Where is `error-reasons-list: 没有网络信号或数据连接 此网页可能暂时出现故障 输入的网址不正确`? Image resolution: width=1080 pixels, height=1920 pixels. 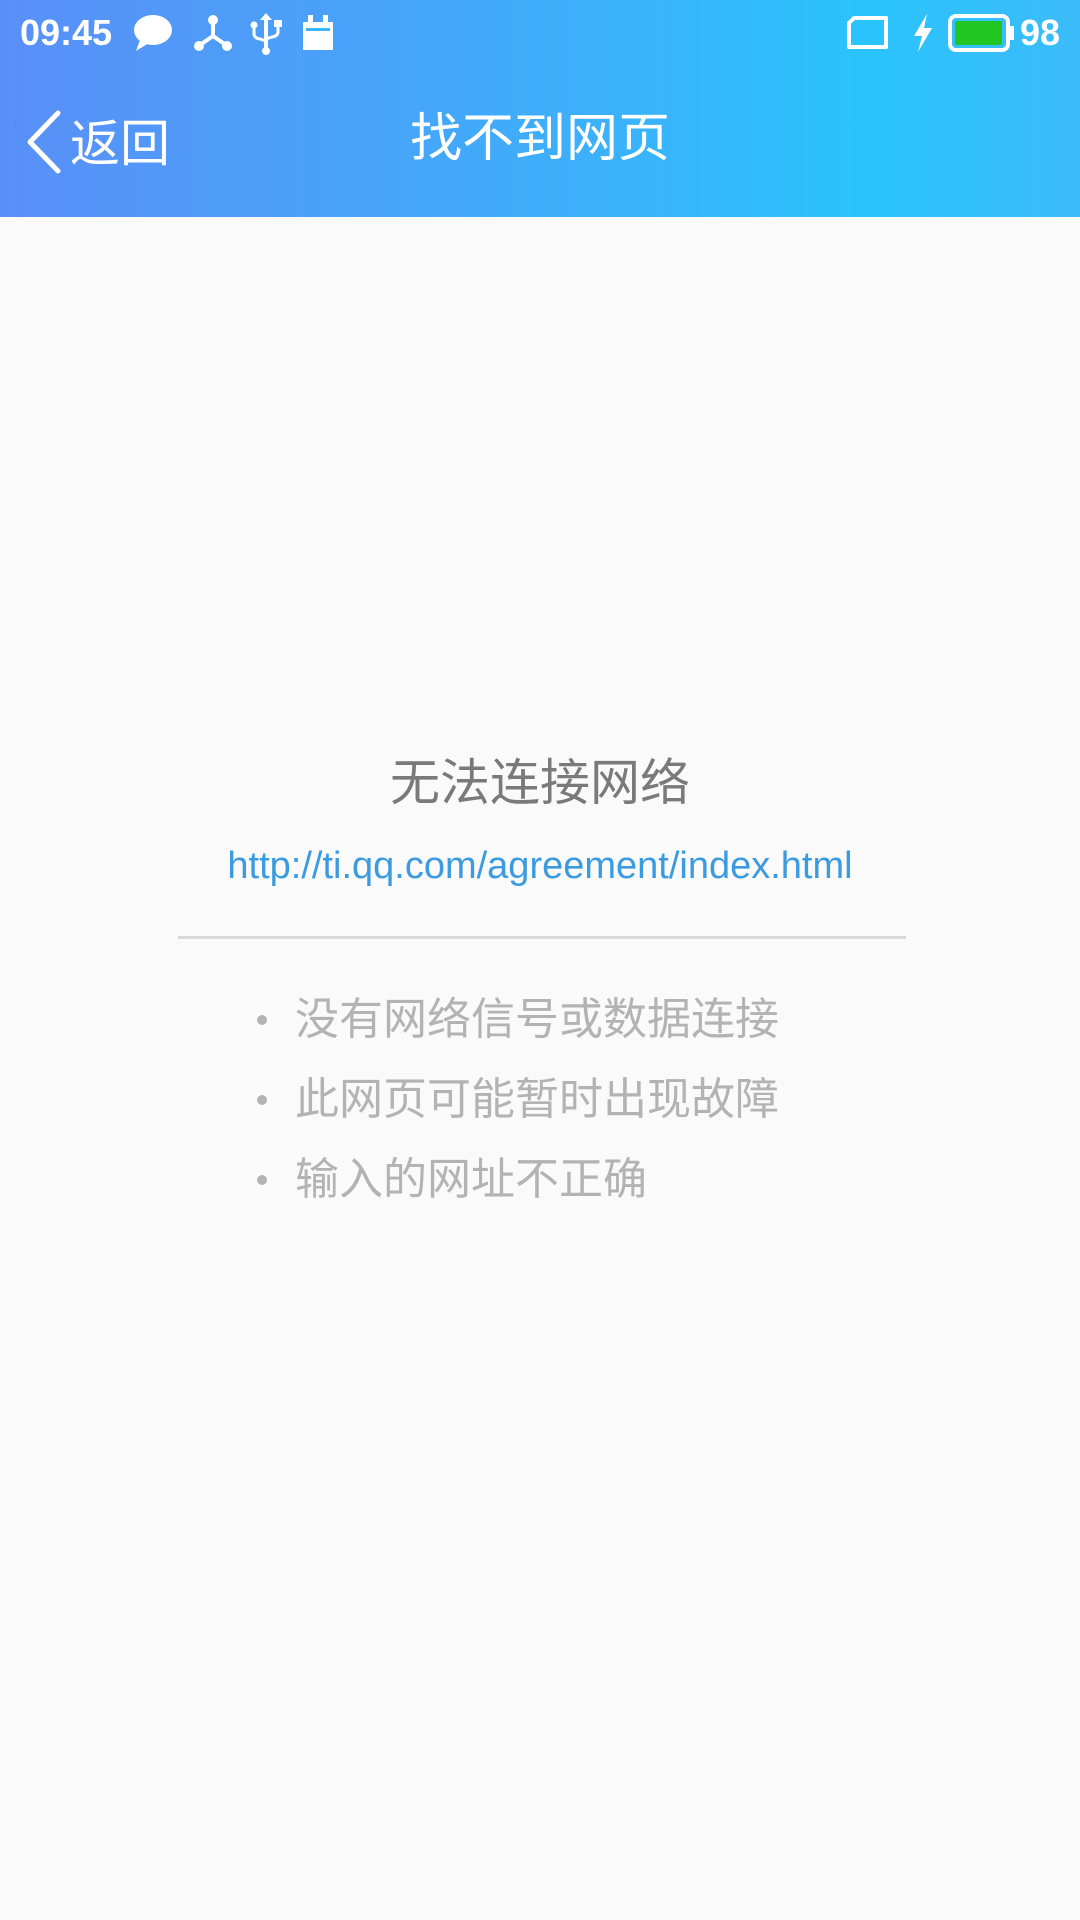
error-reasons-list: 没有网络信号或数据连接 此网页可能暂时出现故障 输入的网址不正确 is located at coordinates (517, 1100).